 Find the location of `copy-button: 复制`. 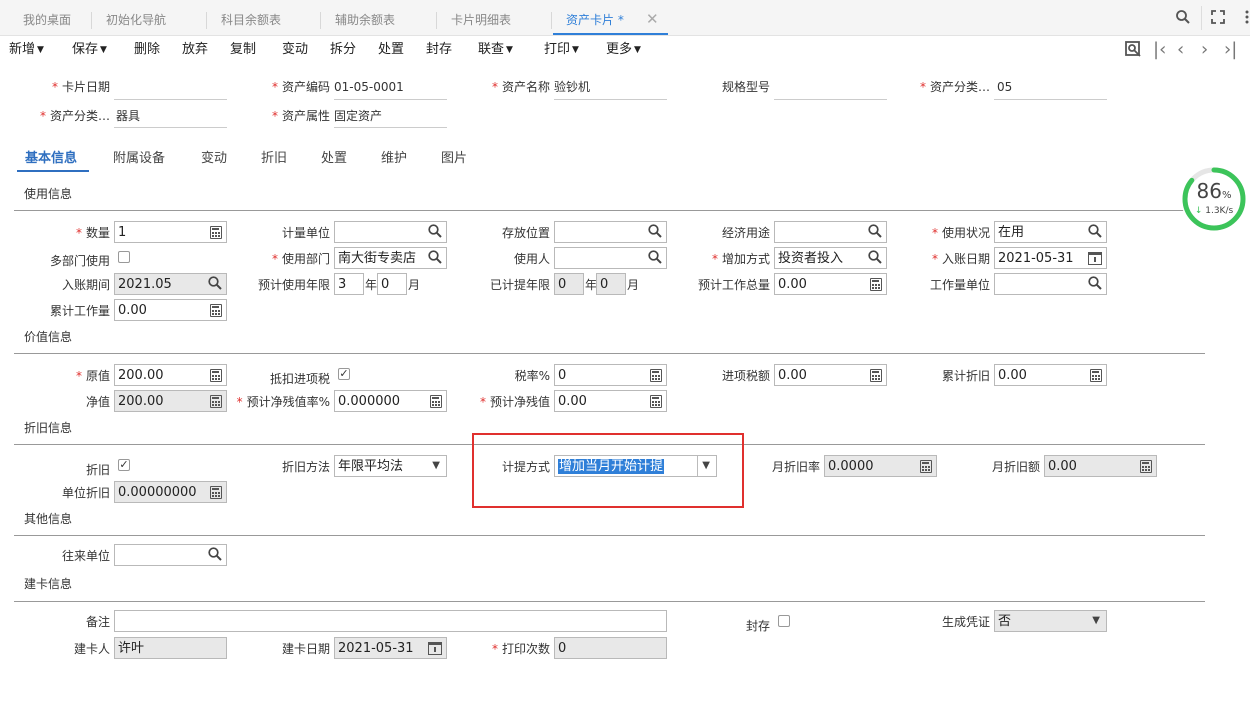

copy-button: 复制 is located at coordinates (243, 50).